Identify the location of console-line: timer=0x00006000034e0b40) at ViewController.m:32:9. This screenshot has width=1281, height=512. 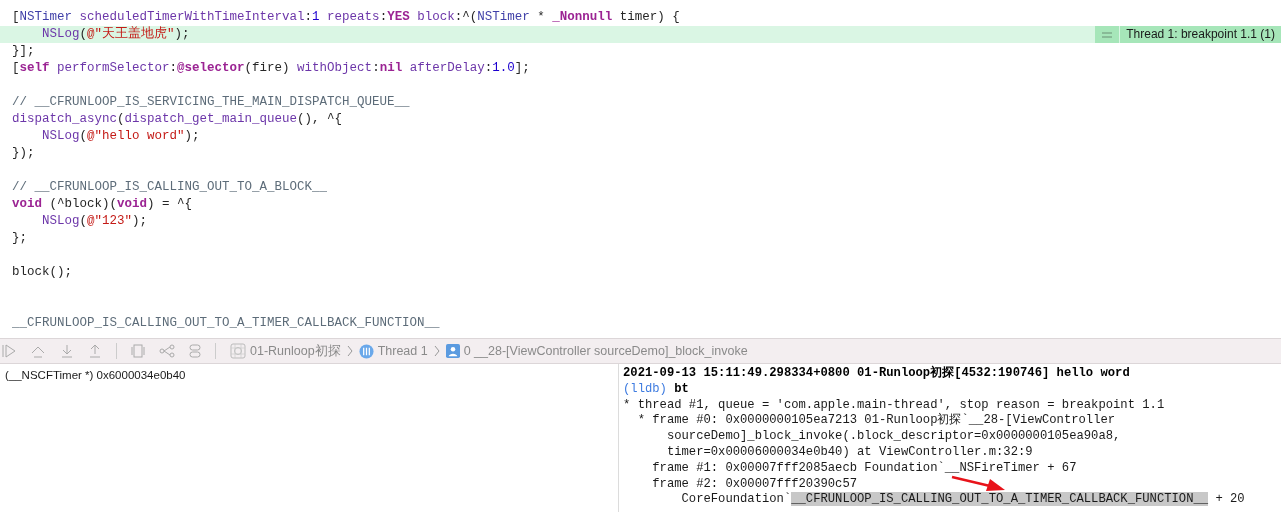
(849, 453).